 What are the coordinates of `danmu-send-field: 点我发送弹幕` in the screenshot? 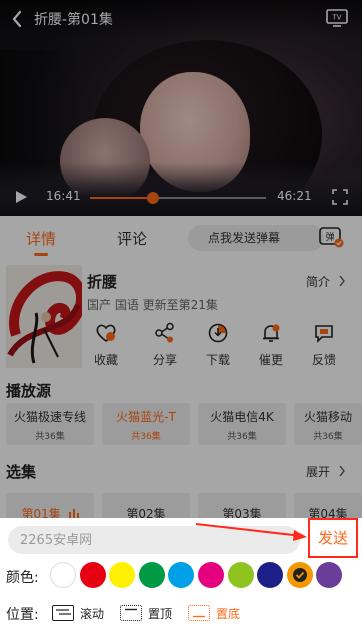 It's located at (256, 238).